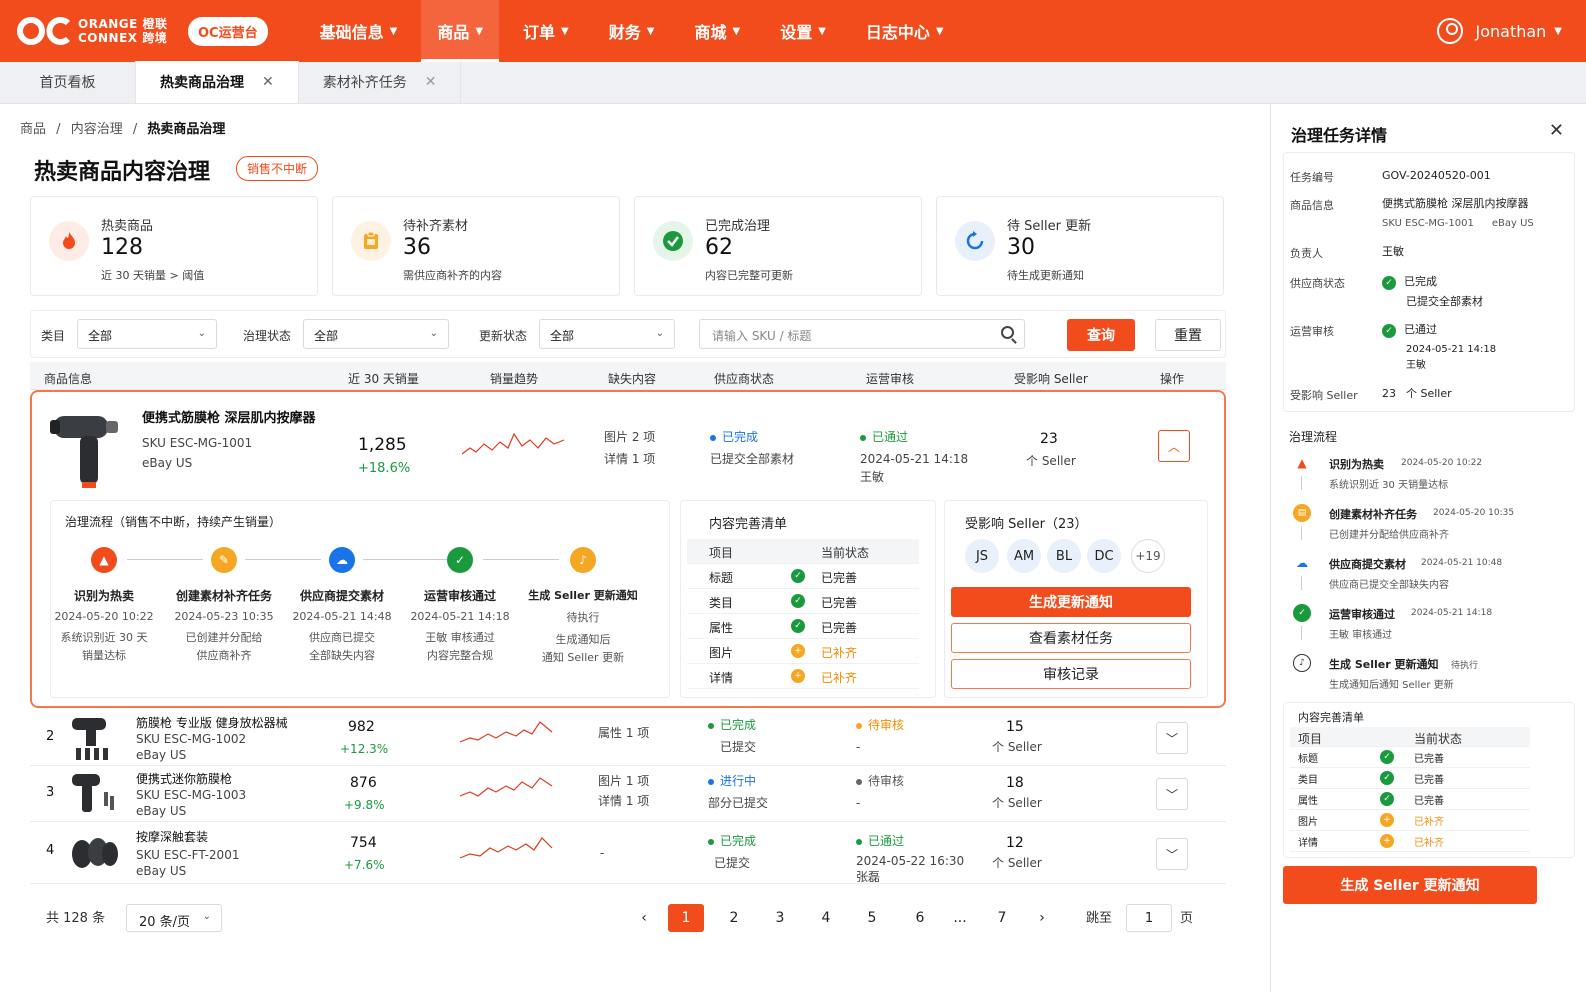 This screenshot has height=992, width=1586. I want to click on chevron-down-icon: ⌄, so click(433, 333).